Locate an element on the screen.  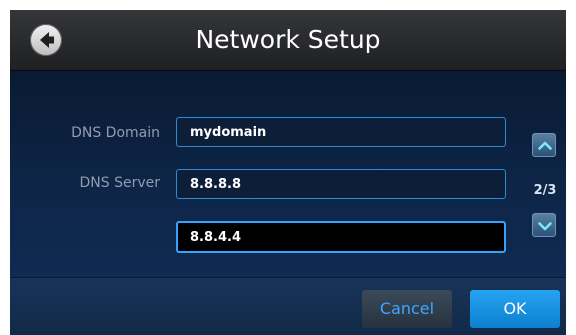
chevron-up-icon is located at coordinates (545, 145).